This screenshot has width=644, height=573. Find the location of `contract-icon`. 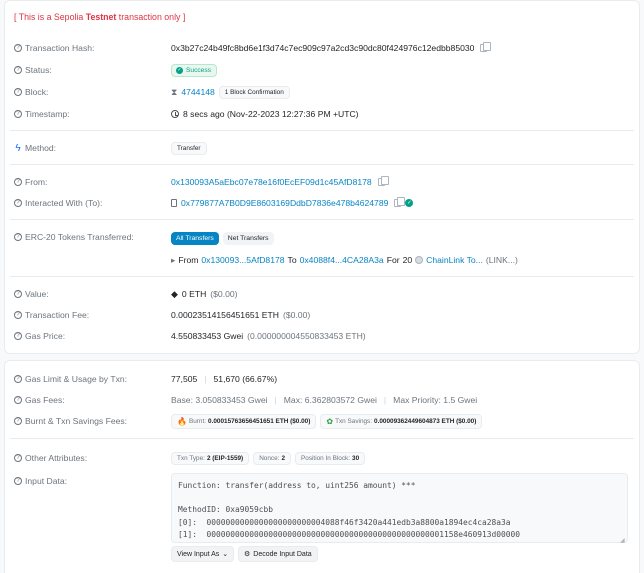

contract-icon is located at coordinates (174, 203).